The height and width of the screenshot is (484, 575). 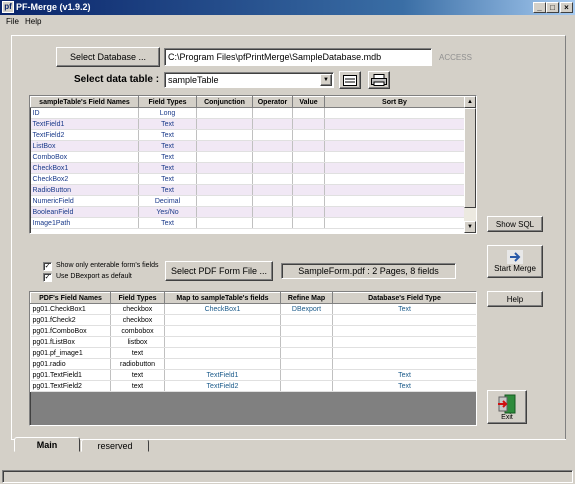 I want to click on map-field-cell: CheckBox1, so click(x=222, y=309).